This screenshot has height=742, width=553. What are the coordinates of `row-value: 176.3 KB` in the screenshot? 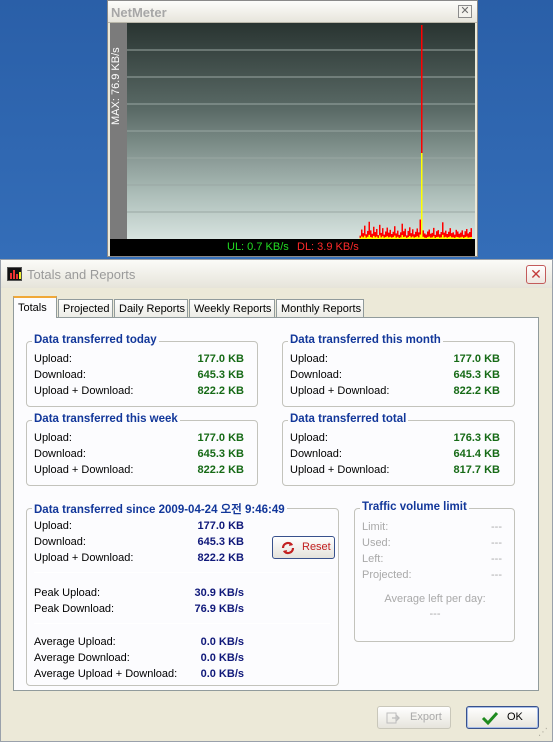 It's located at (476, 438).